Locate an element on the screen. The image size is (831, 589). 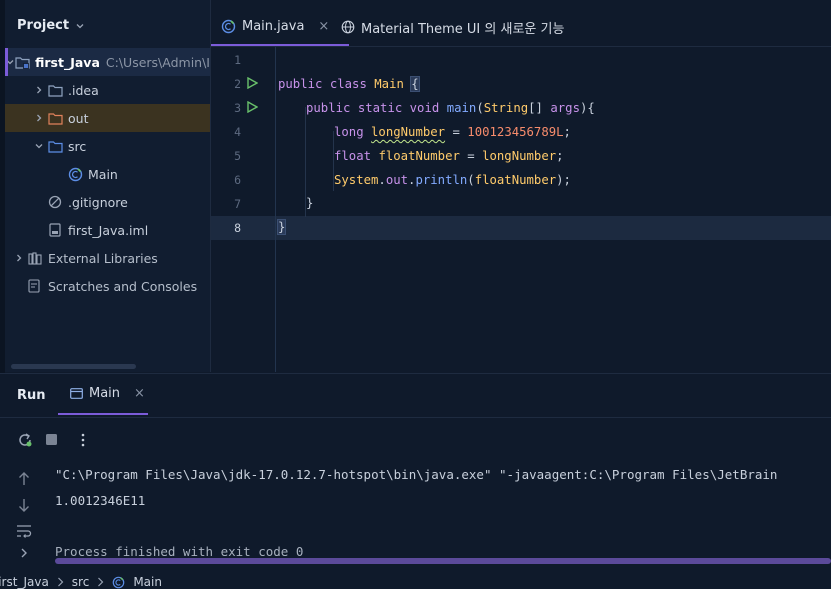
run-panel-title: Run is located at coordinates (31, 395).